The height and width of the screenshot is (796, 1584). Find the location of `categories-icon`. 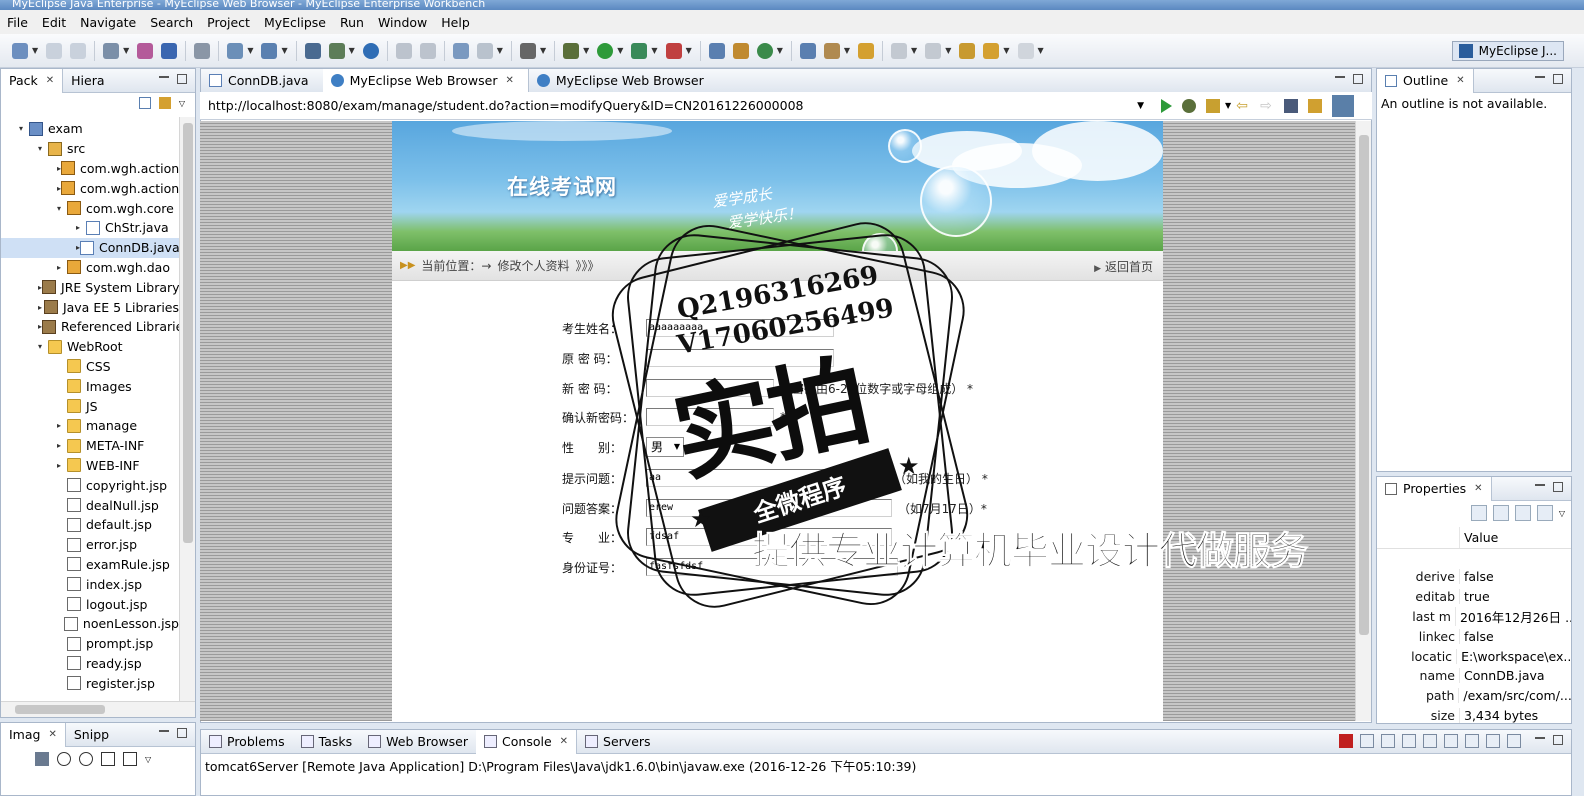

categories-icon is located at coordinates (1478, 513).